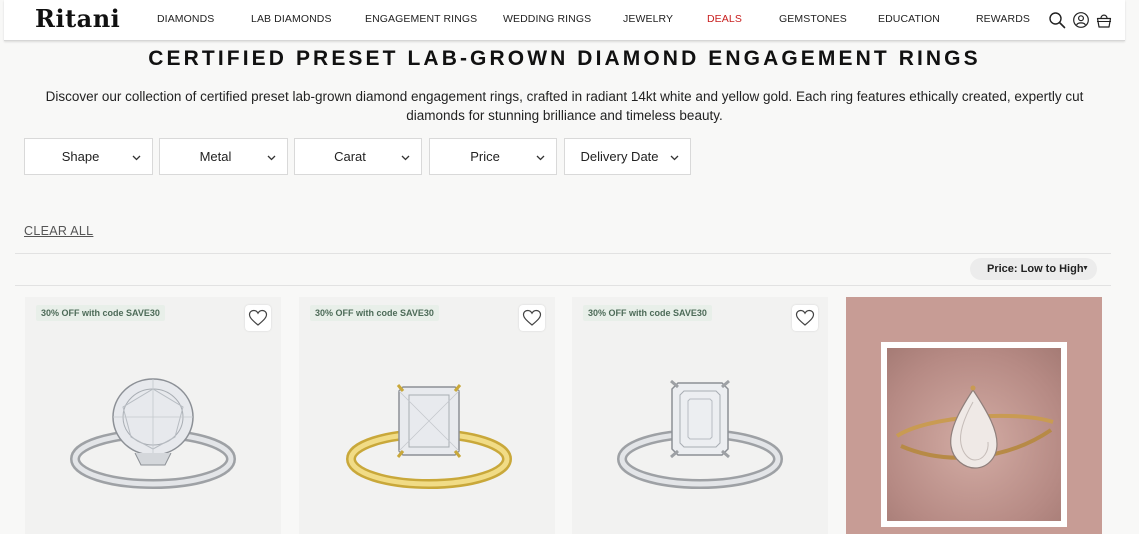 The height and width of the screenshot is (534, 1139). What do you see at coordinates (429, 436) in the screenshot?
I see `ring-radiant-icon` at bounding box center [429, 436].